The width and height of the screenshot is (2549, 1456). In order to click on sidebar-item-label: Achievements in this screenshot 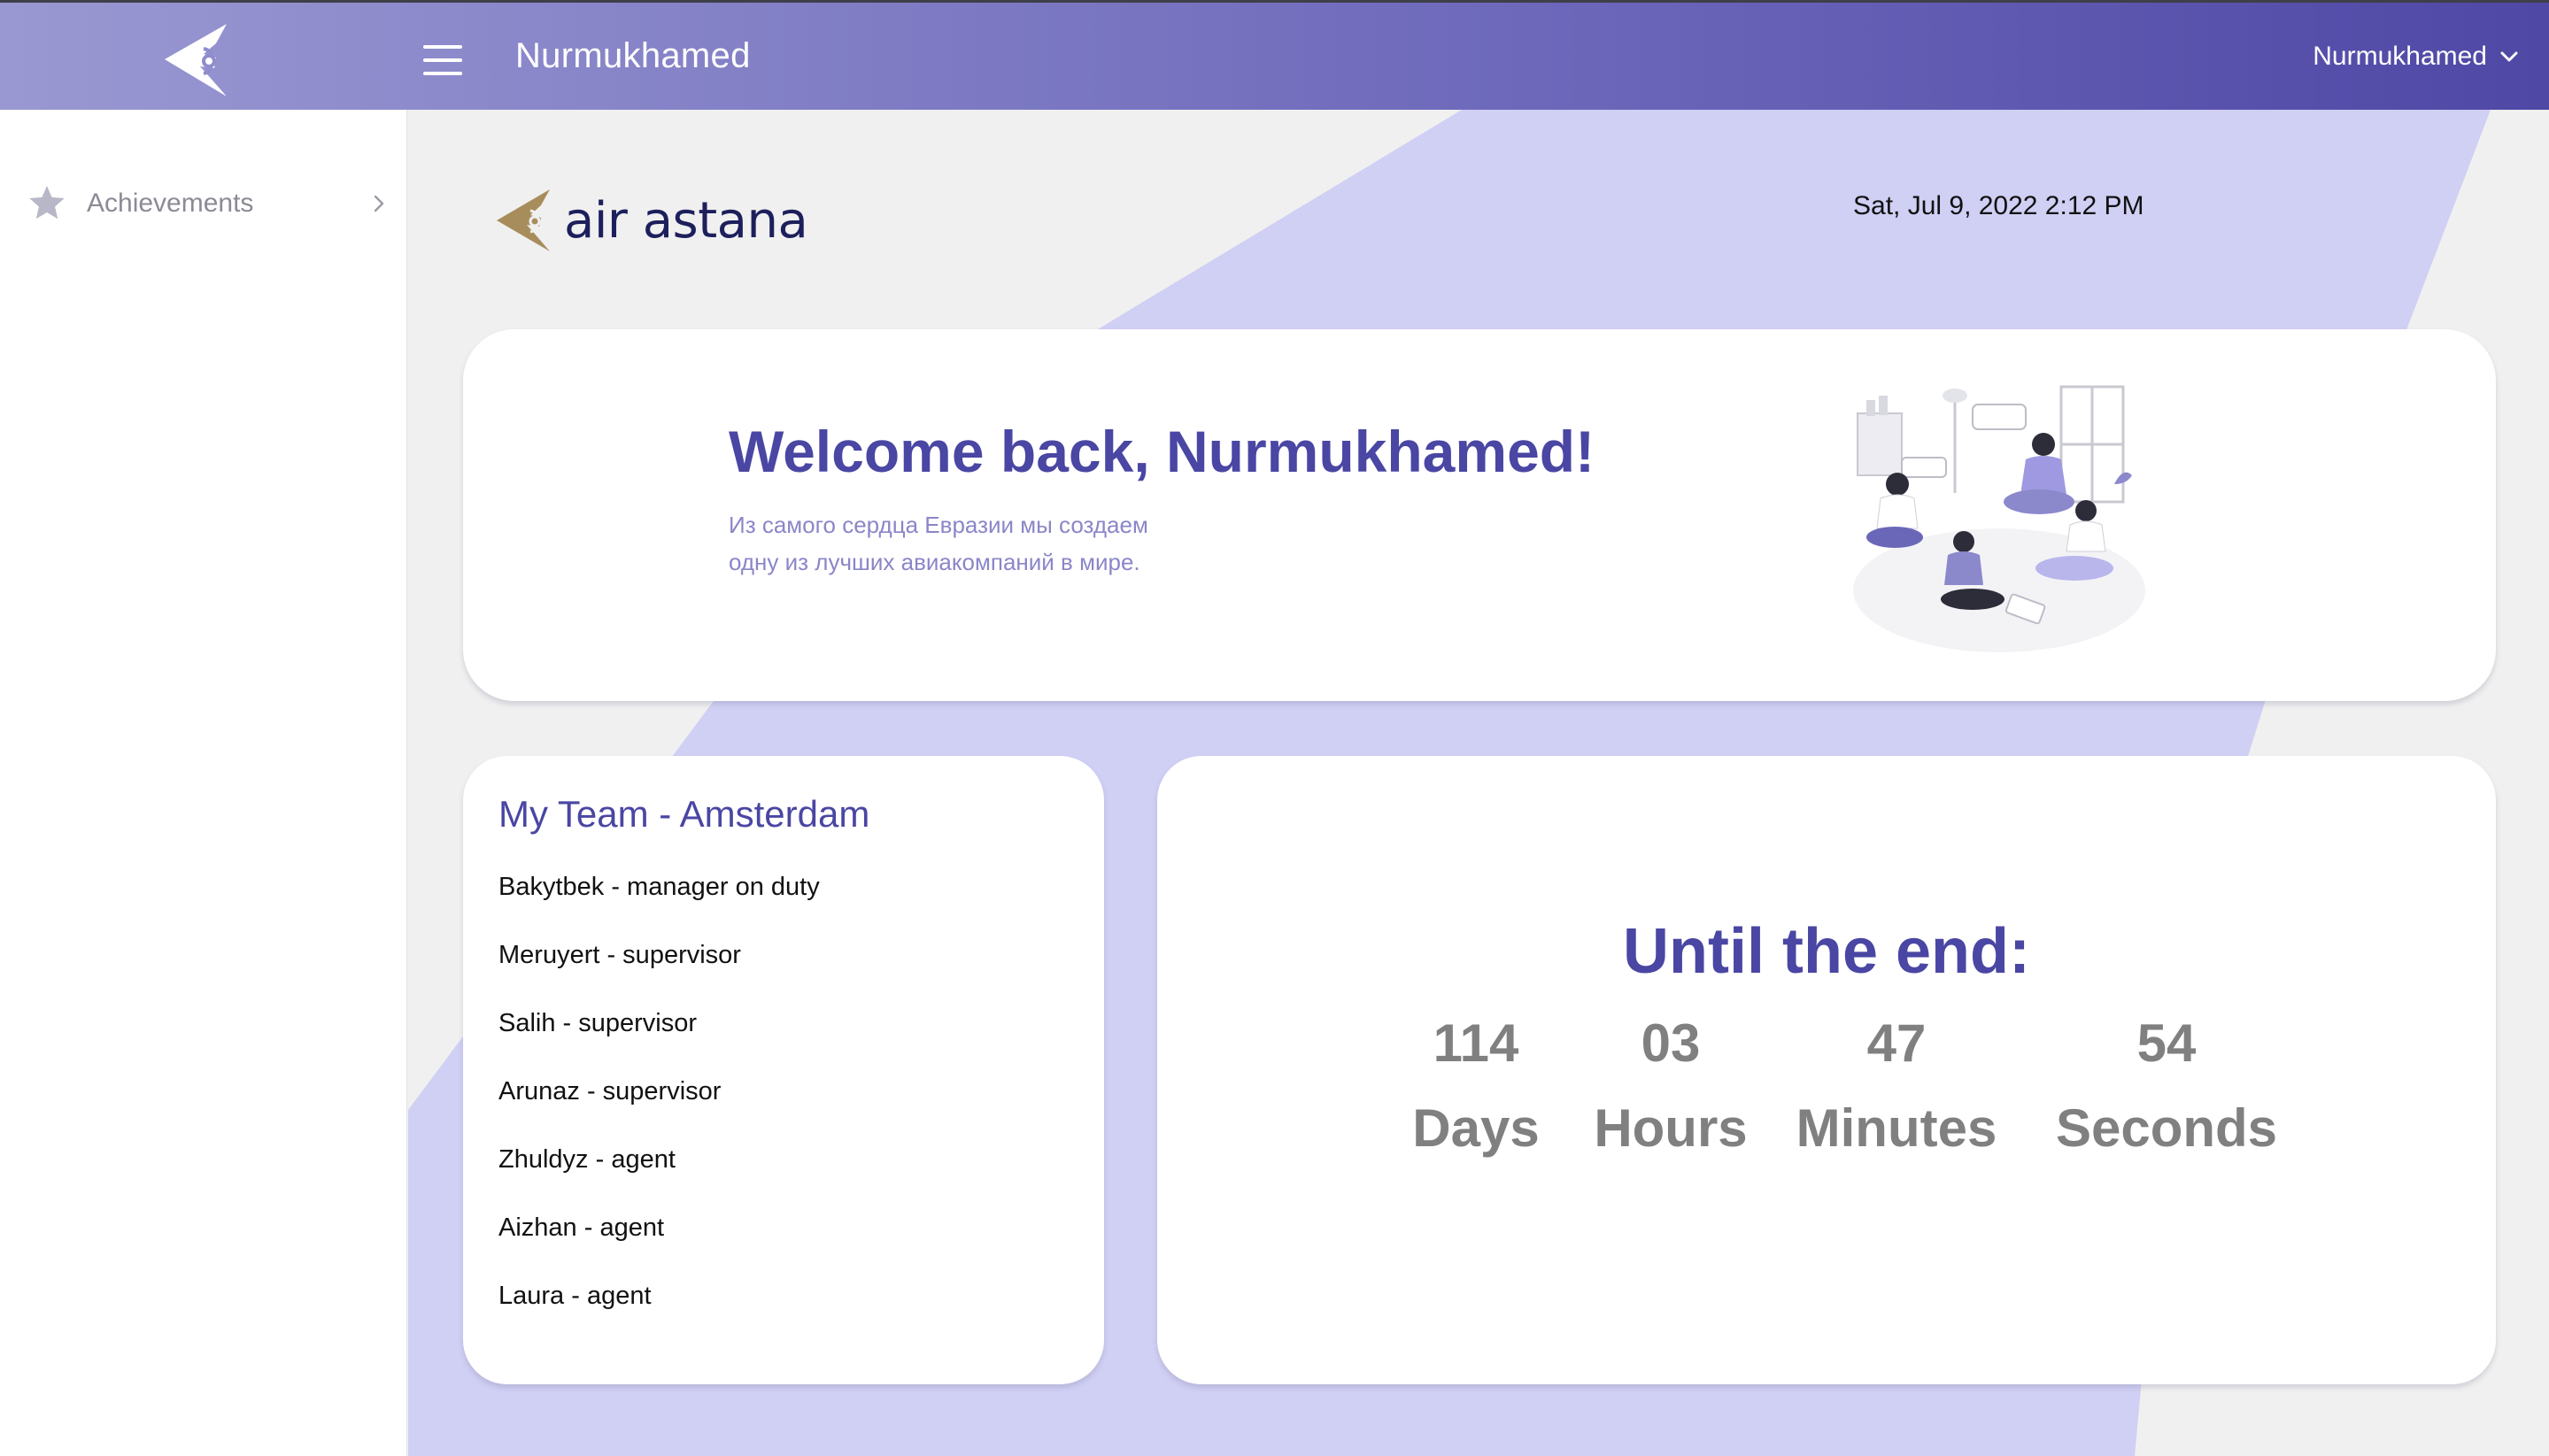, I will do `click(170, 203)`.